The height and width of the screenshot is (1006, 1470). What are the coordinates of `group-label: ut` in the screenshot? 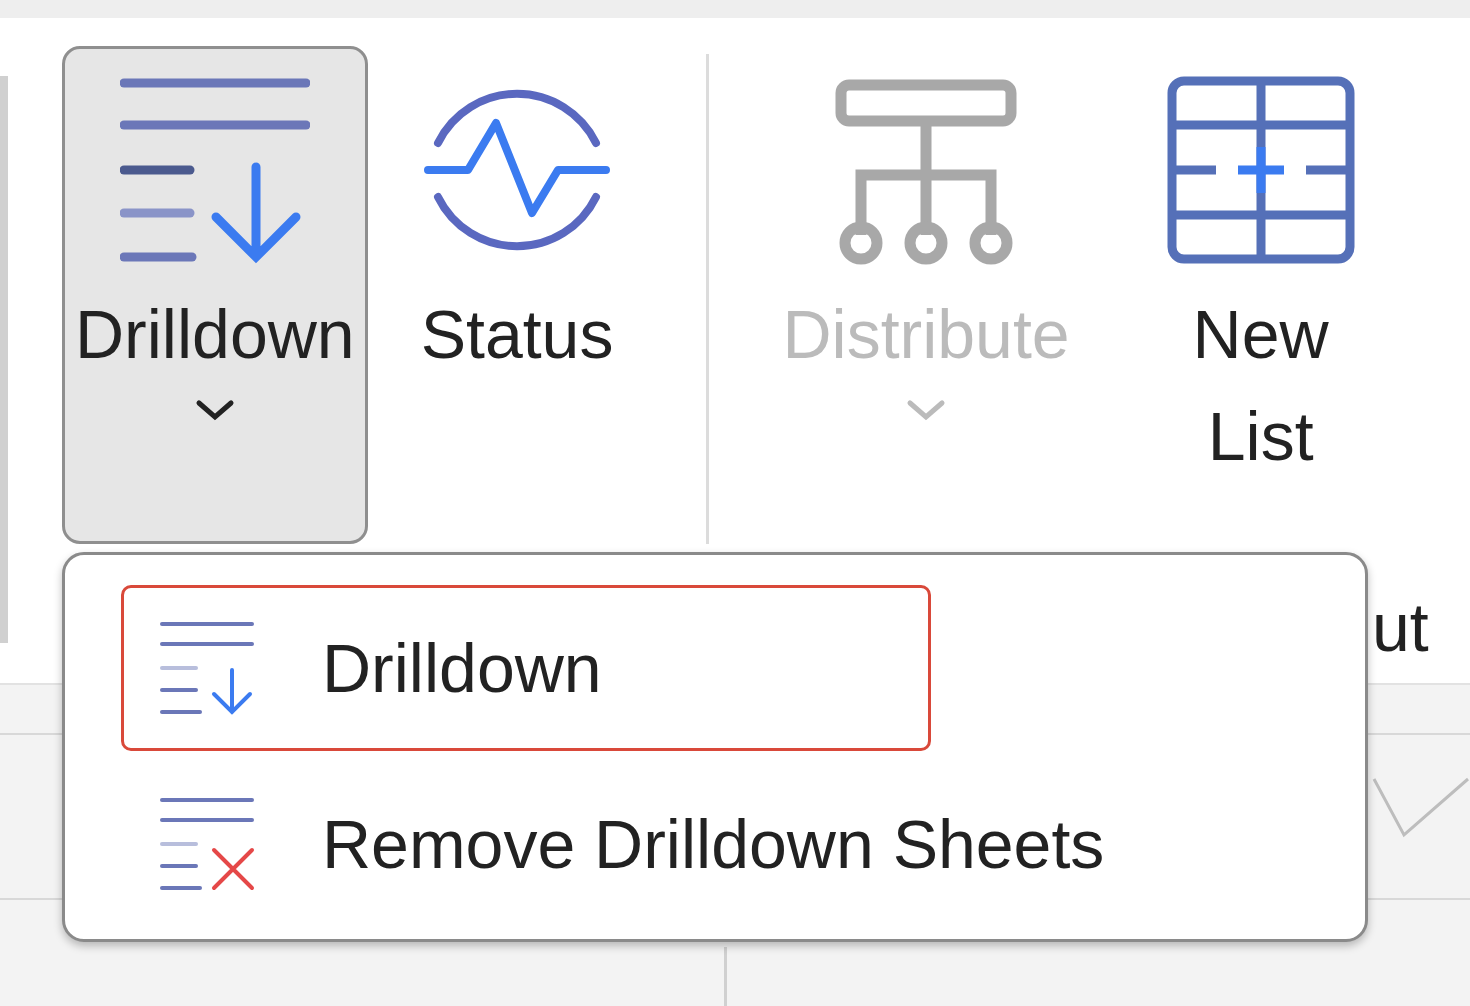 It's located at (1400, 627).